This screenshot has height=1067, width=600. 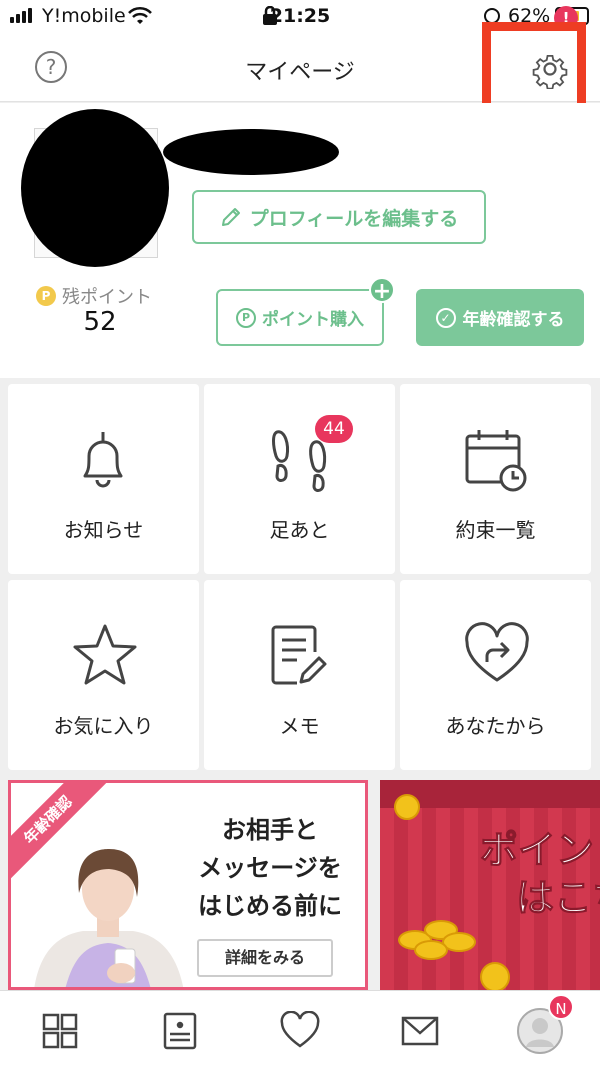 I want to click on menu-item-footprints: 44 足あと, so click(x=299, y=479).